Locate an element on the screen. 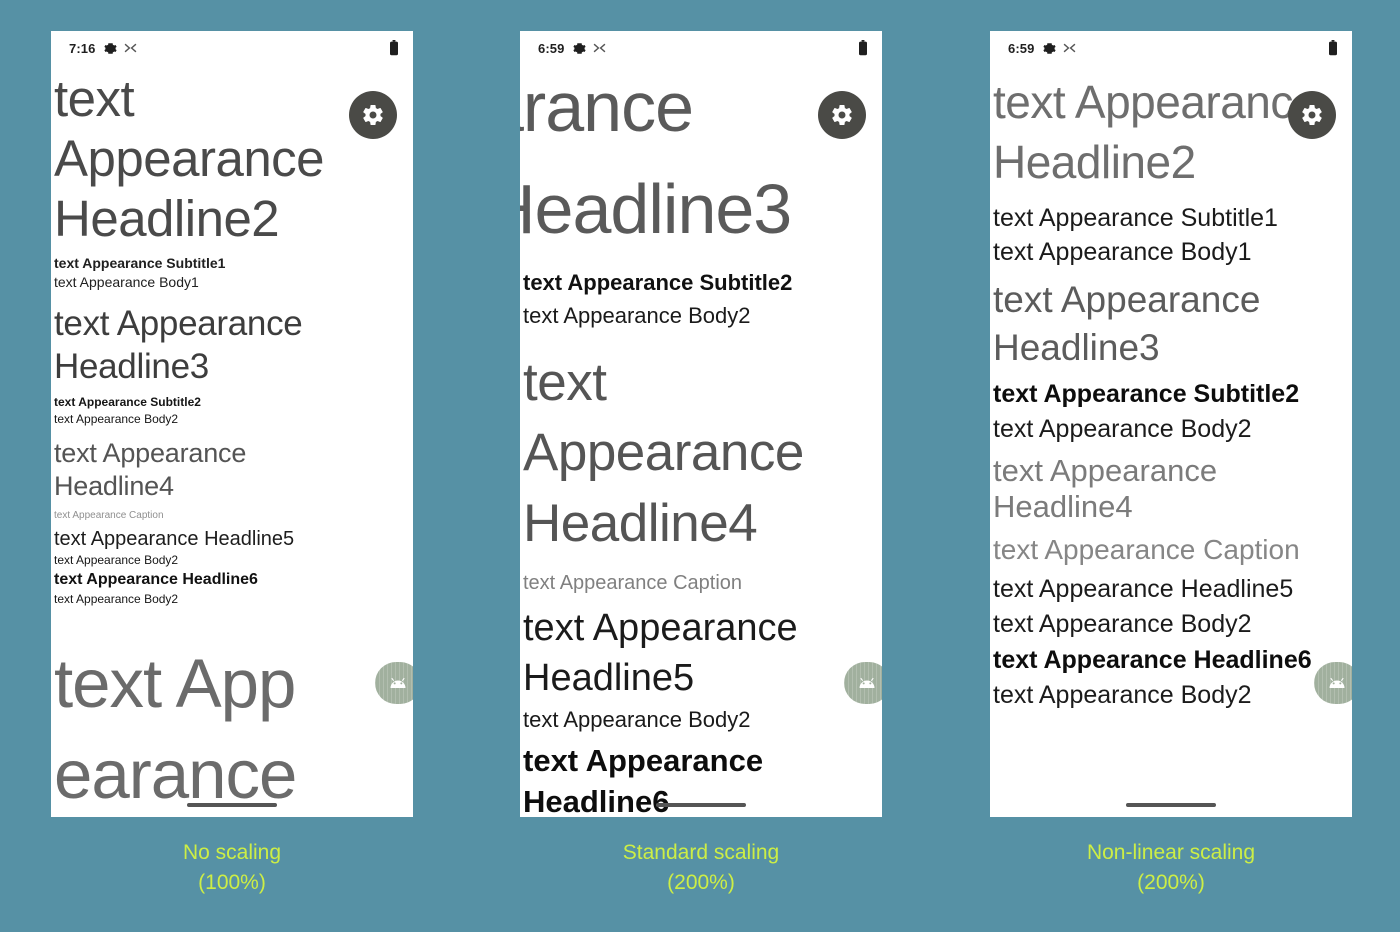  caption-title: Non-linear scaling is located at coordinates (1171, 852).